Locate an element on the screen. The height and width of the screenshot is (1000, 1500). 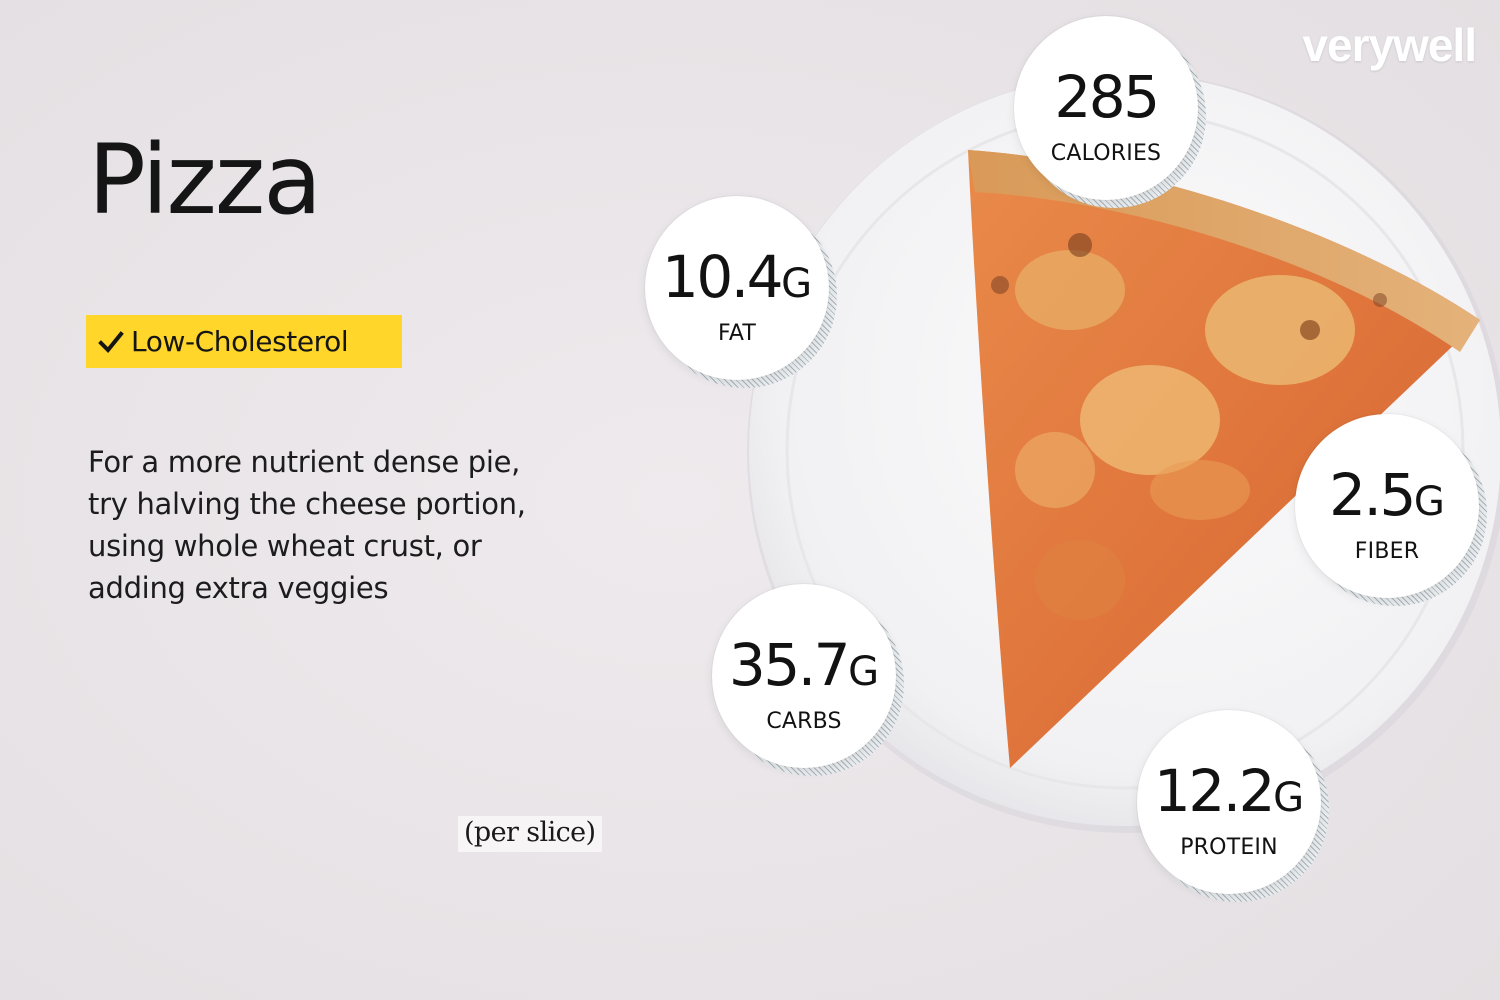
description-line: For a more nutrient dense pie, is located at coordinates (304, 462).